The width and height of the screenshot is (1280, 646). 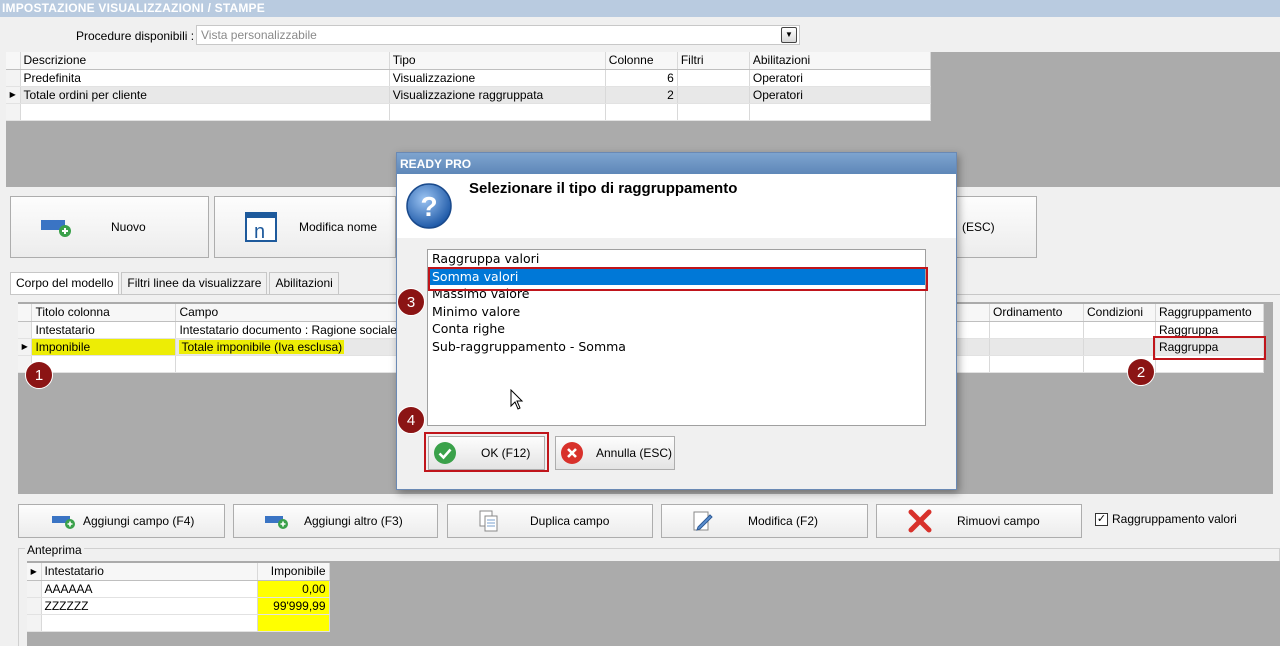 I want to click on duplica-campo-button: Duplica campo, so click(x=550, y=521).